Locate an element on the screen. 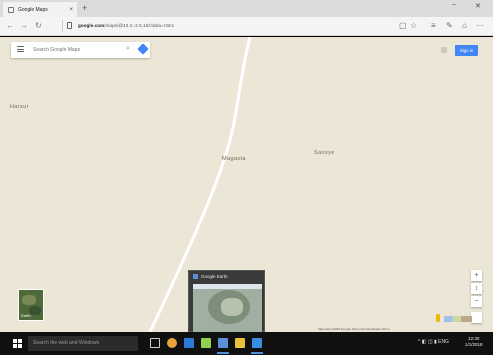  address-field: google.com/maps/@43.2,-2.5,16z/data=!3m1 is located at coordinates (126, 25).